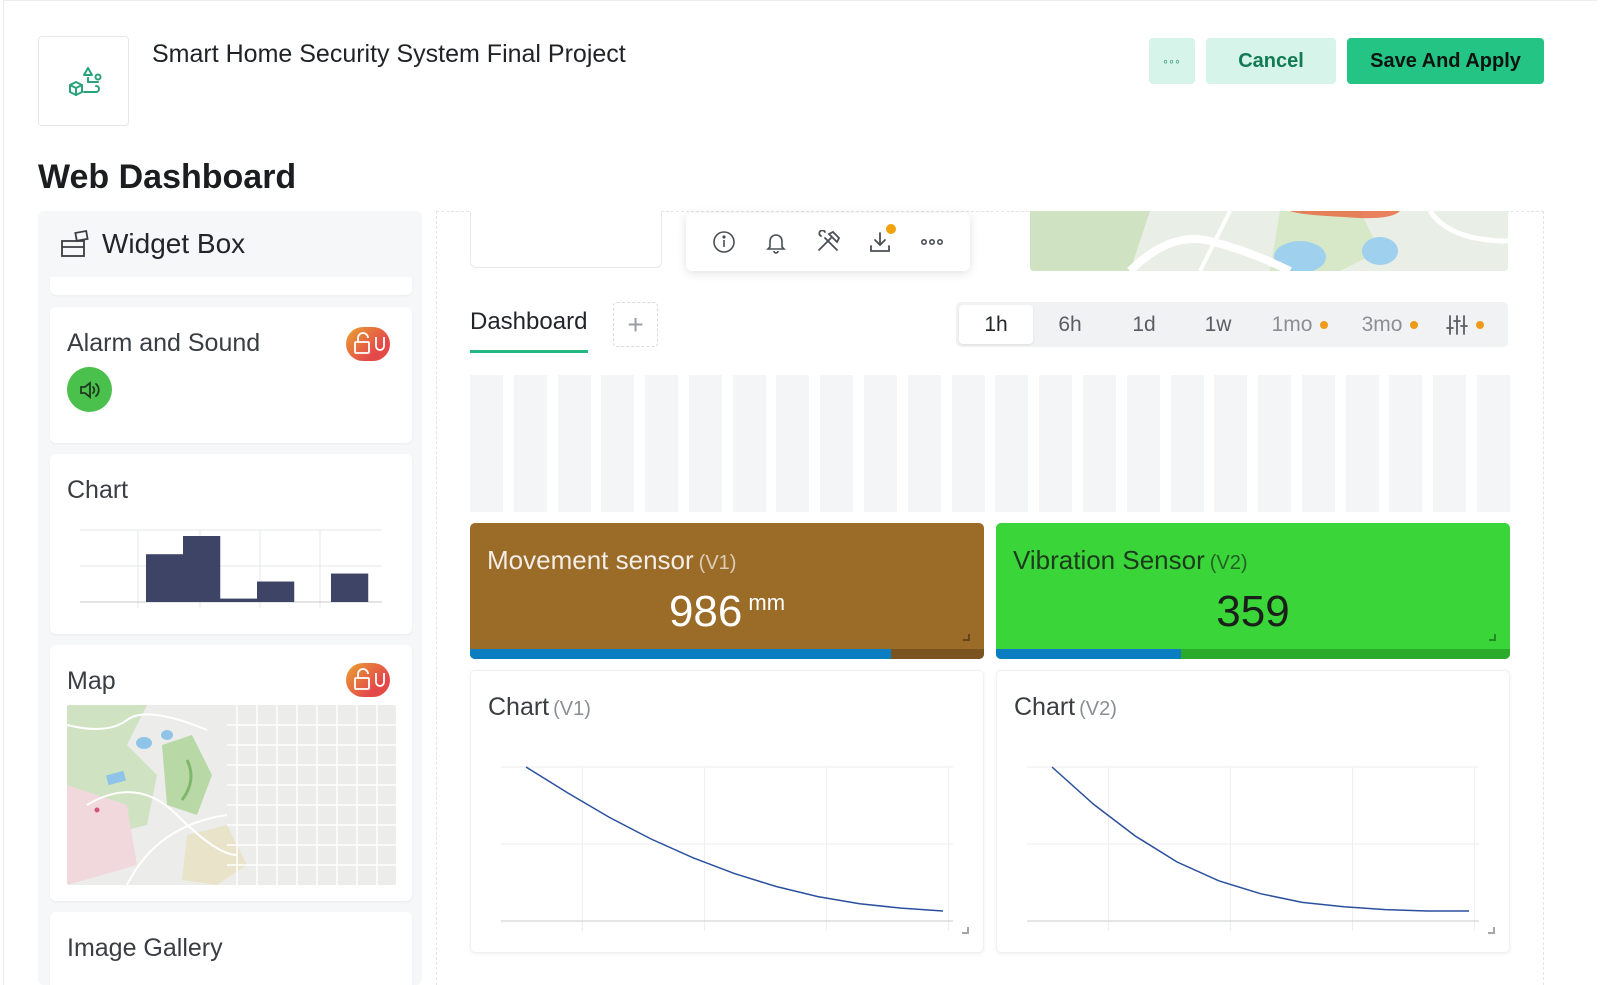 This screenshot has width=1600, height=985. I want to click on sensor-value: 359, so click(1253, 611).